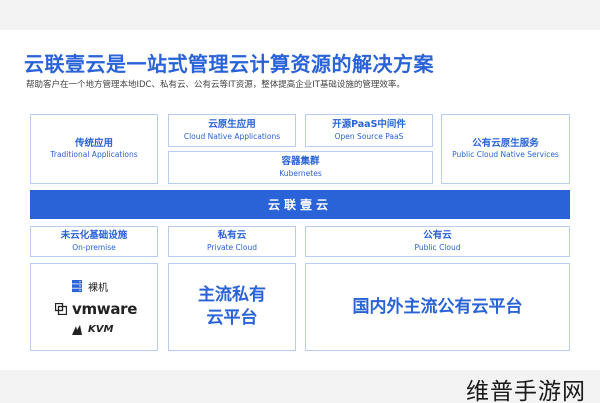 The image size is (600, 403). I want to click on kubernetes-en: Kubernetes, so click(300, 173).